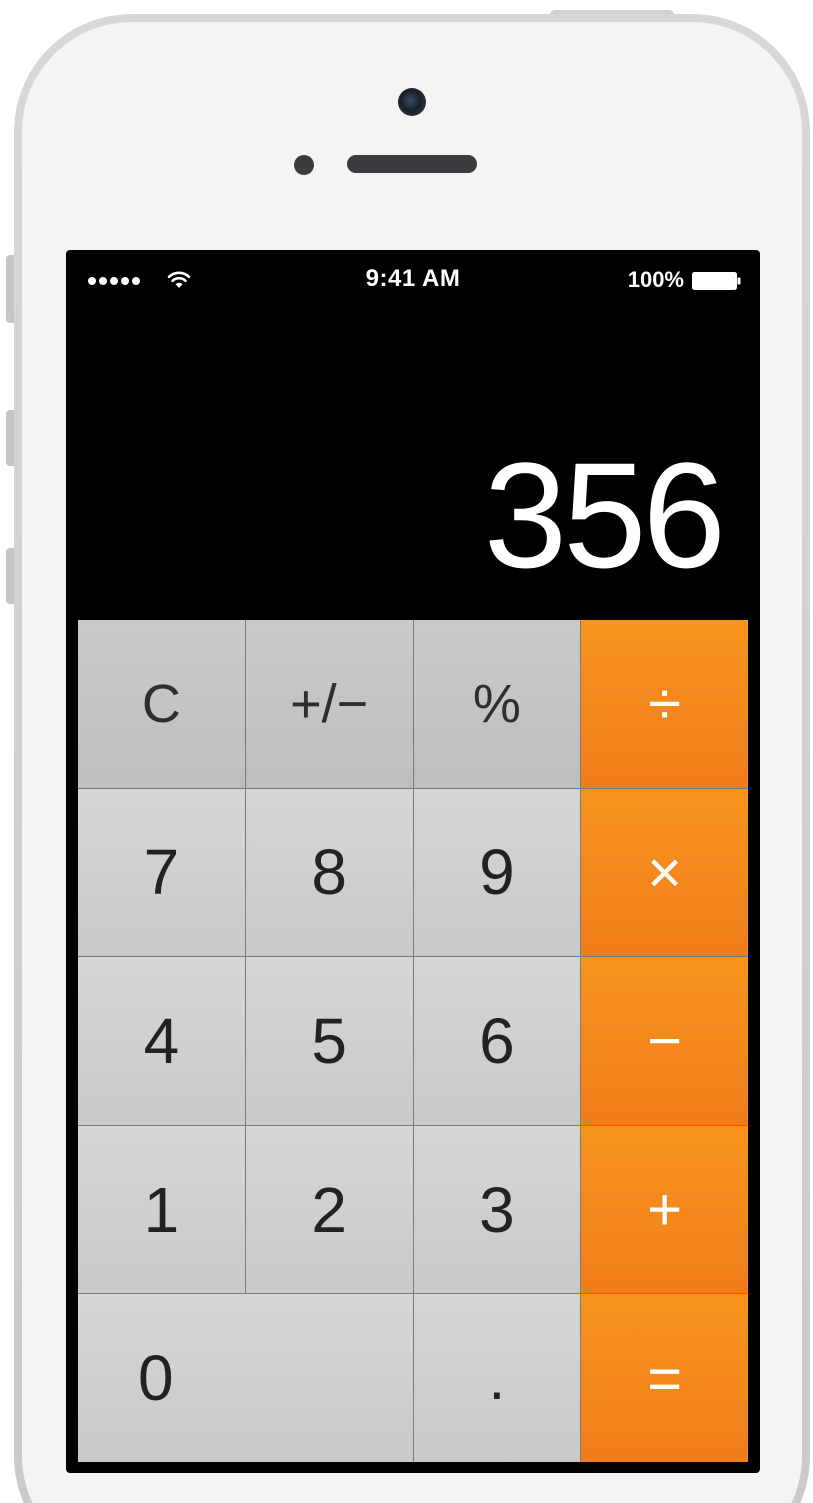 The height and width of the screenshot is (1503, 813). I want to click on earpiece-speaker, so click(412, 164).